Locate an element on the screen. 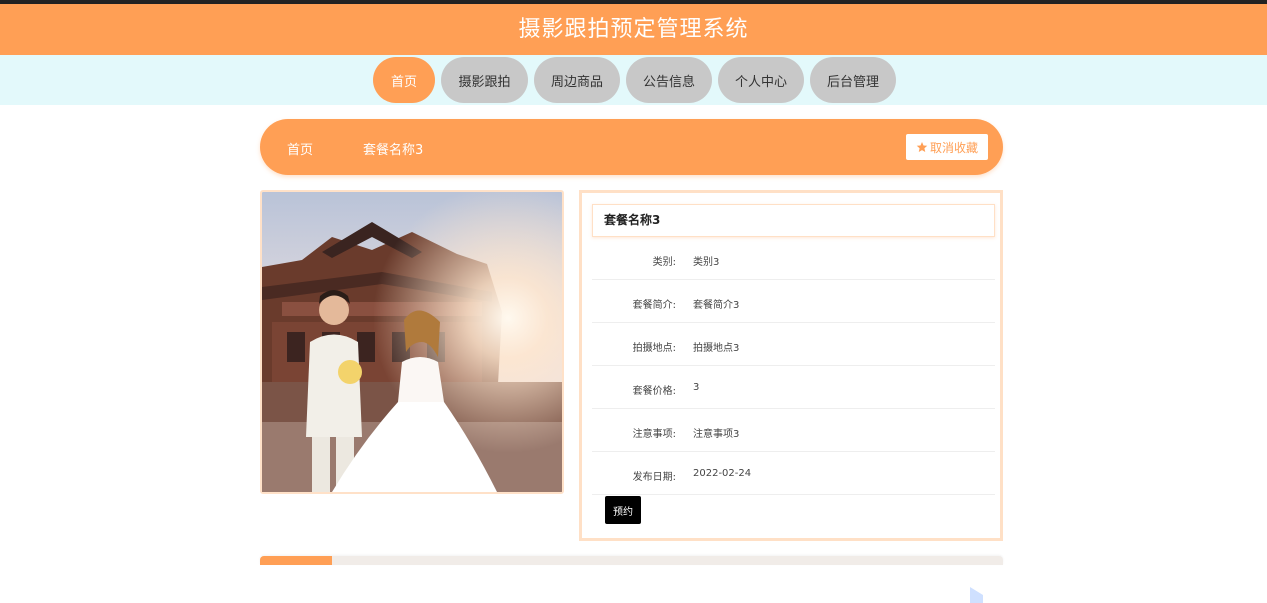  wedding-photo-image is located at coordinates (412, 342).